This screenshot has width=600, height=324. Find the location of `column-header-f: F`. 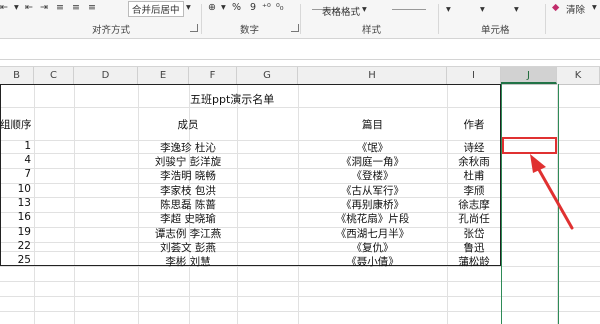

column-header-f: F is located at coordinates (213, 75).